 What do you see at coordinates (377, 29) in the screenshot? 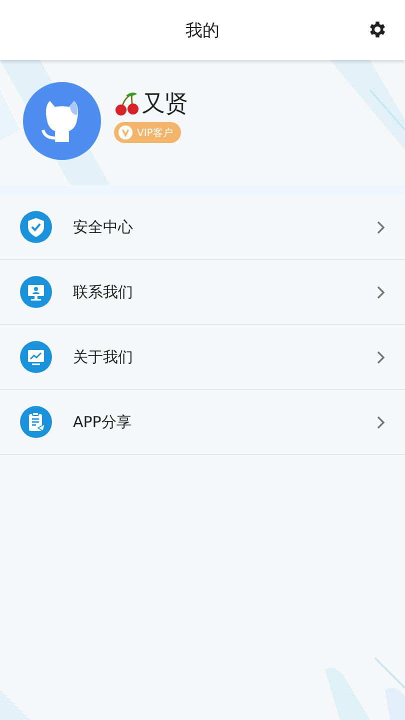
I see `settings-icon` at bounding box center [377, 29].